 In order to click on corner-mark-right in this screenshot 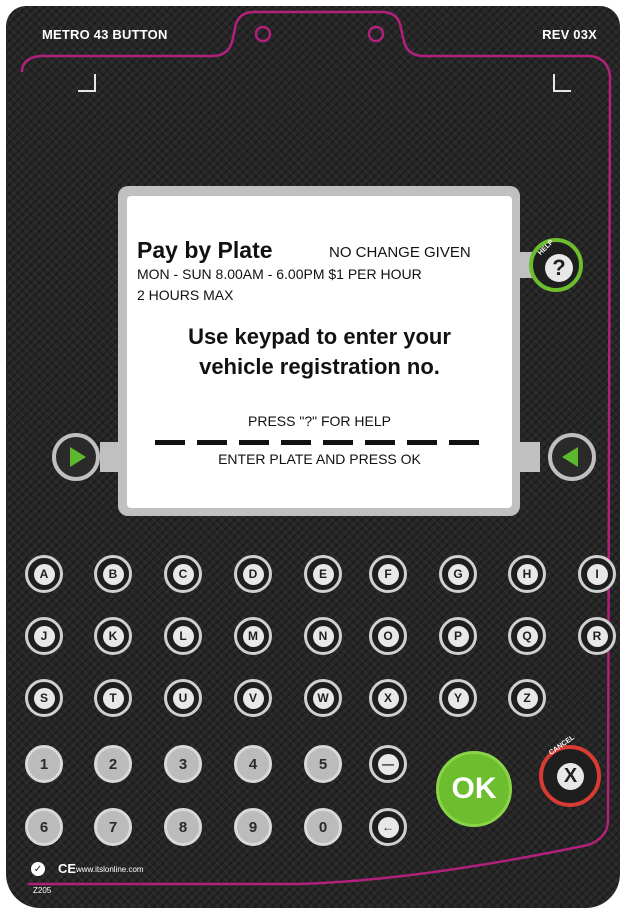, I will do `click(562, 83)`.